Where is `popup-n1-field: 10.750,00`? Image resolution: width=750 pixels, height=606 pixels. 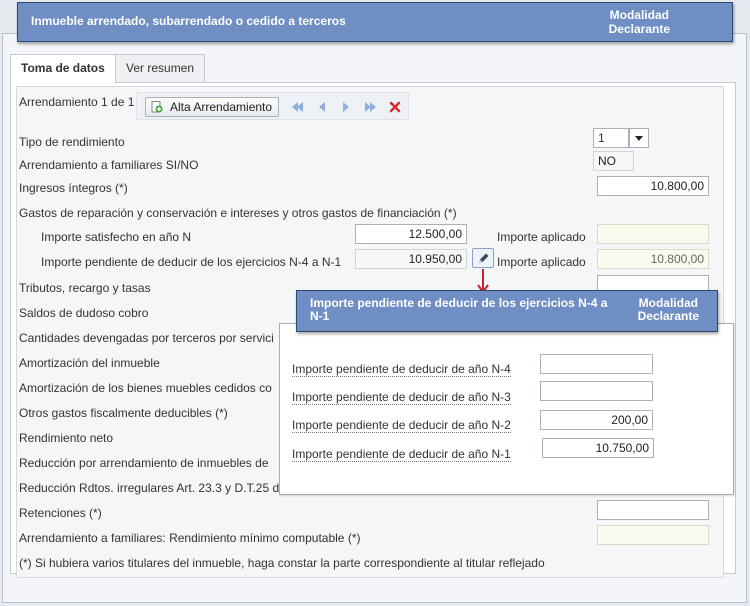 popup-n1-field: 10.750,00 is located at coordinates (598, 448).